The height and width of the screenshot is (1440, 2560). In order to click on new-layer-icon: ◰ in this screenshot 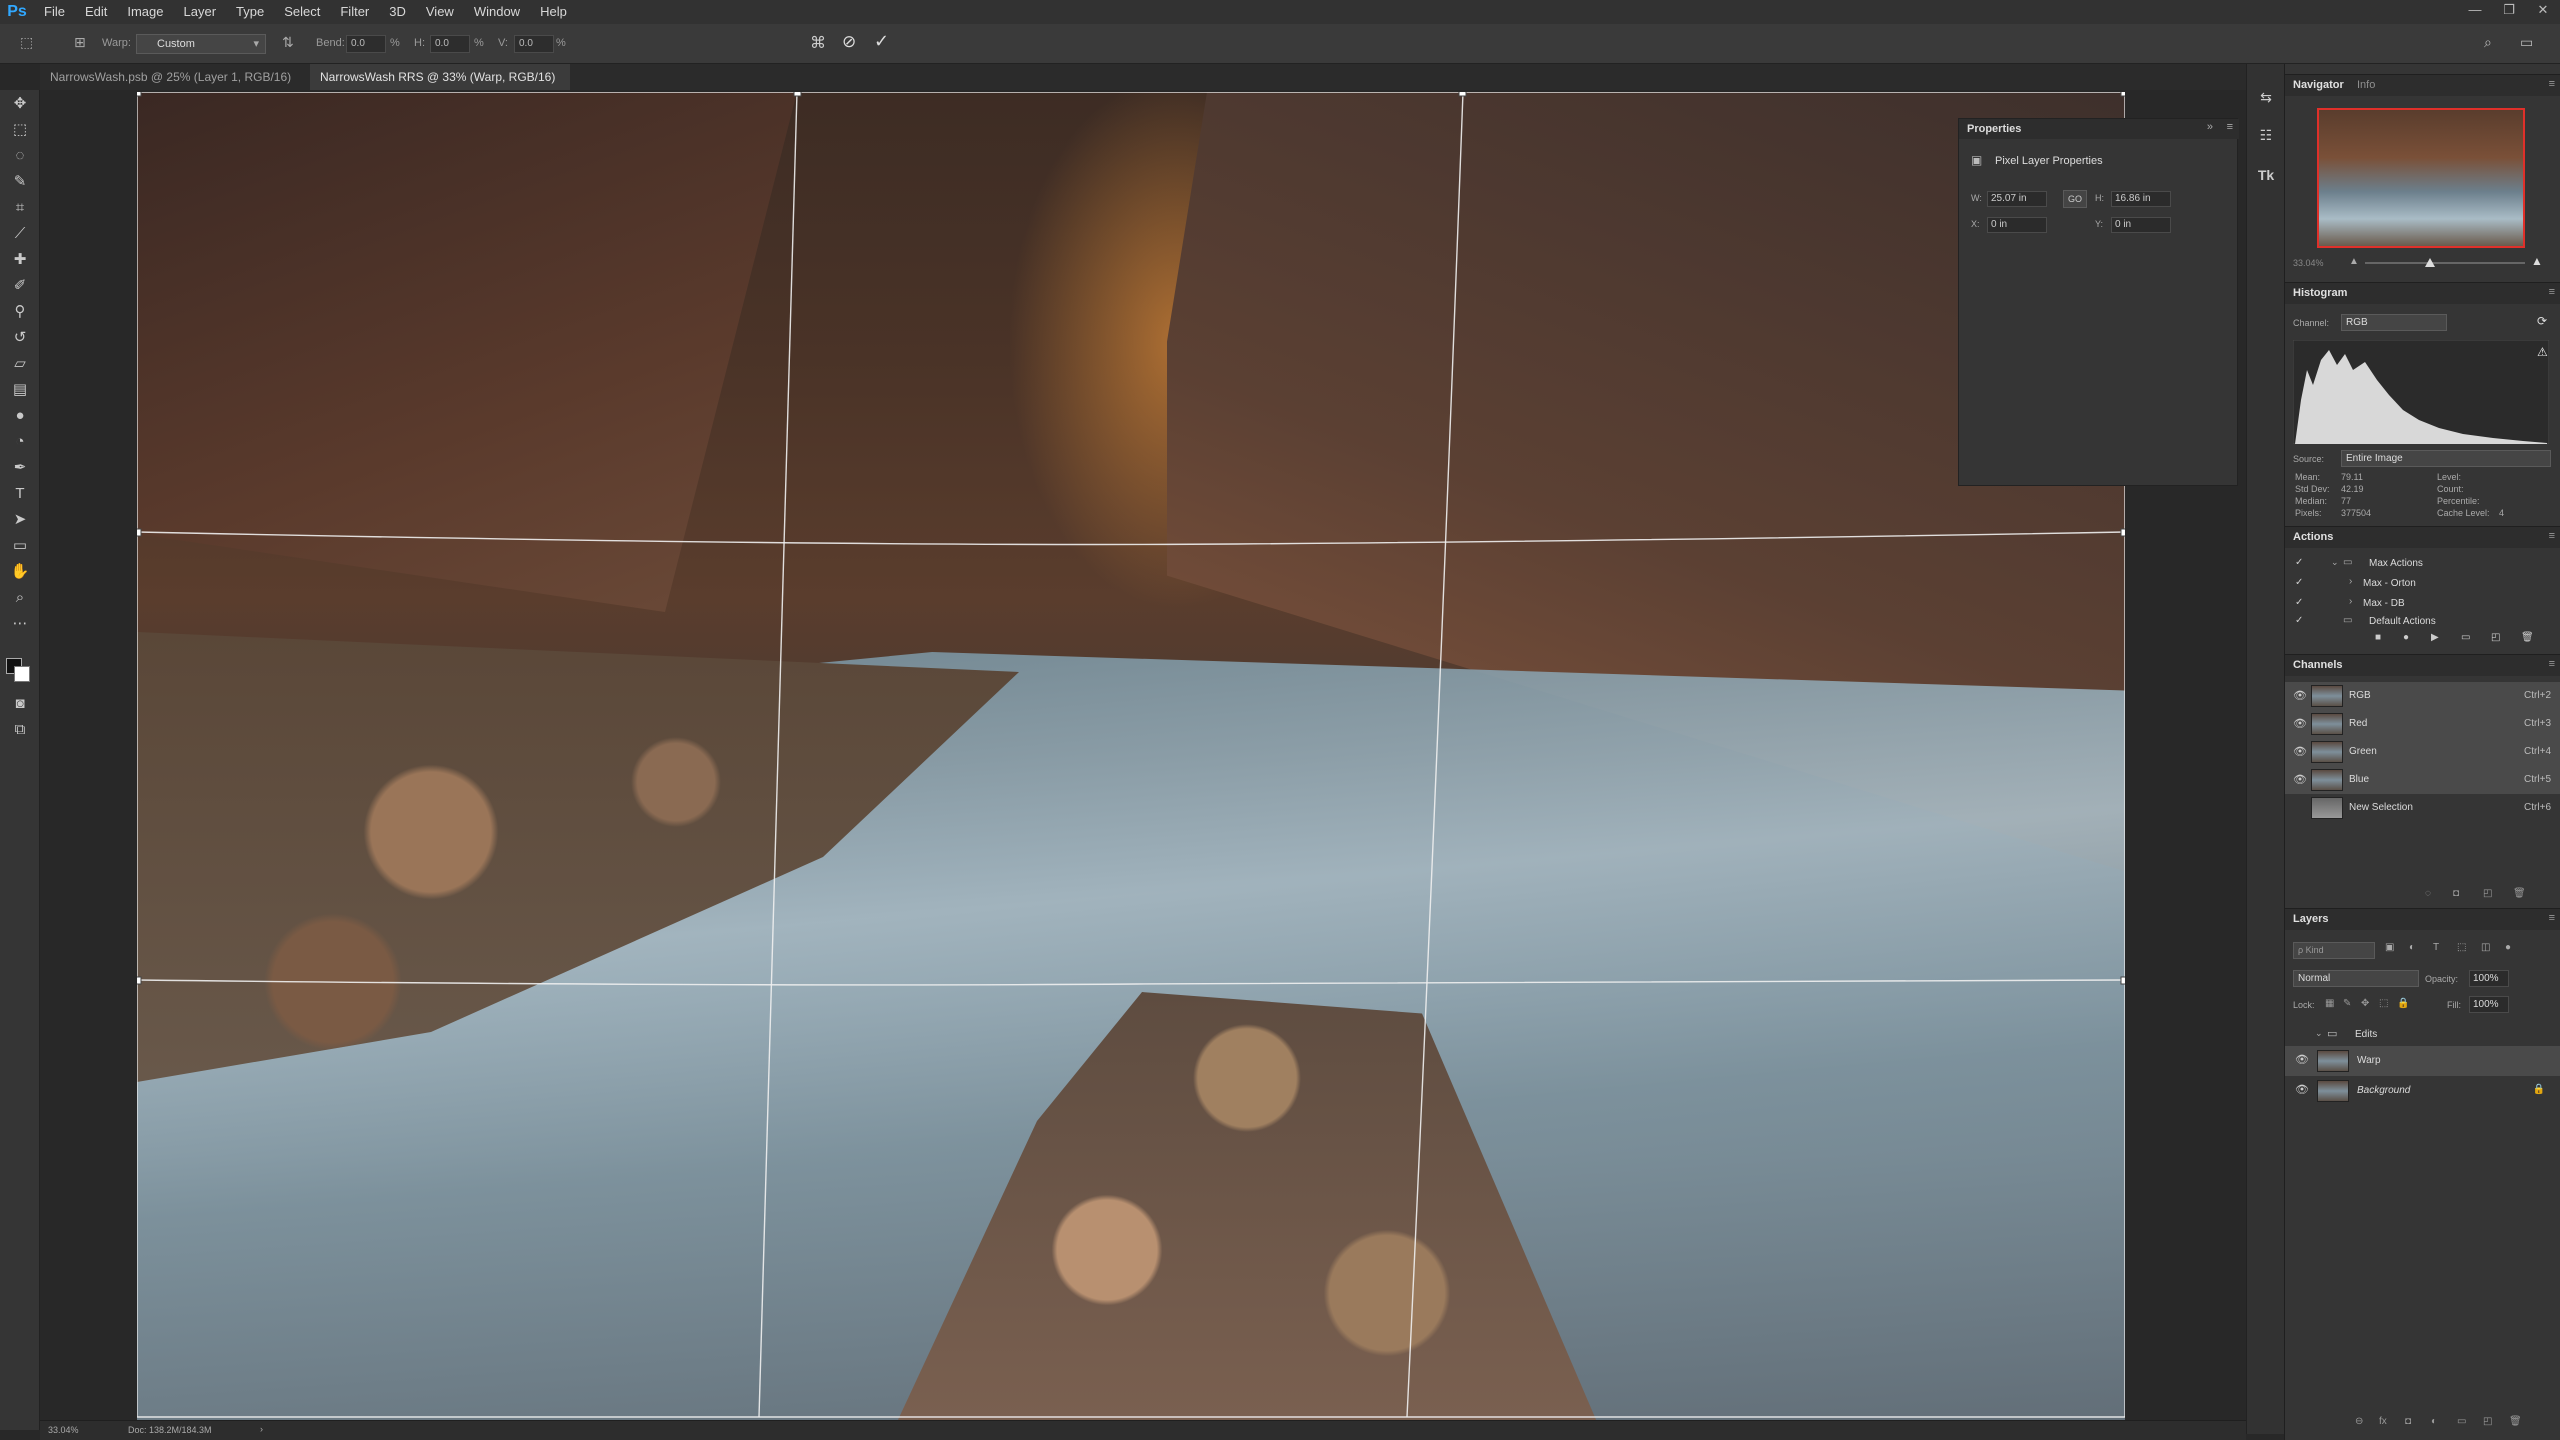, I will do `click(2487, 1421)`.